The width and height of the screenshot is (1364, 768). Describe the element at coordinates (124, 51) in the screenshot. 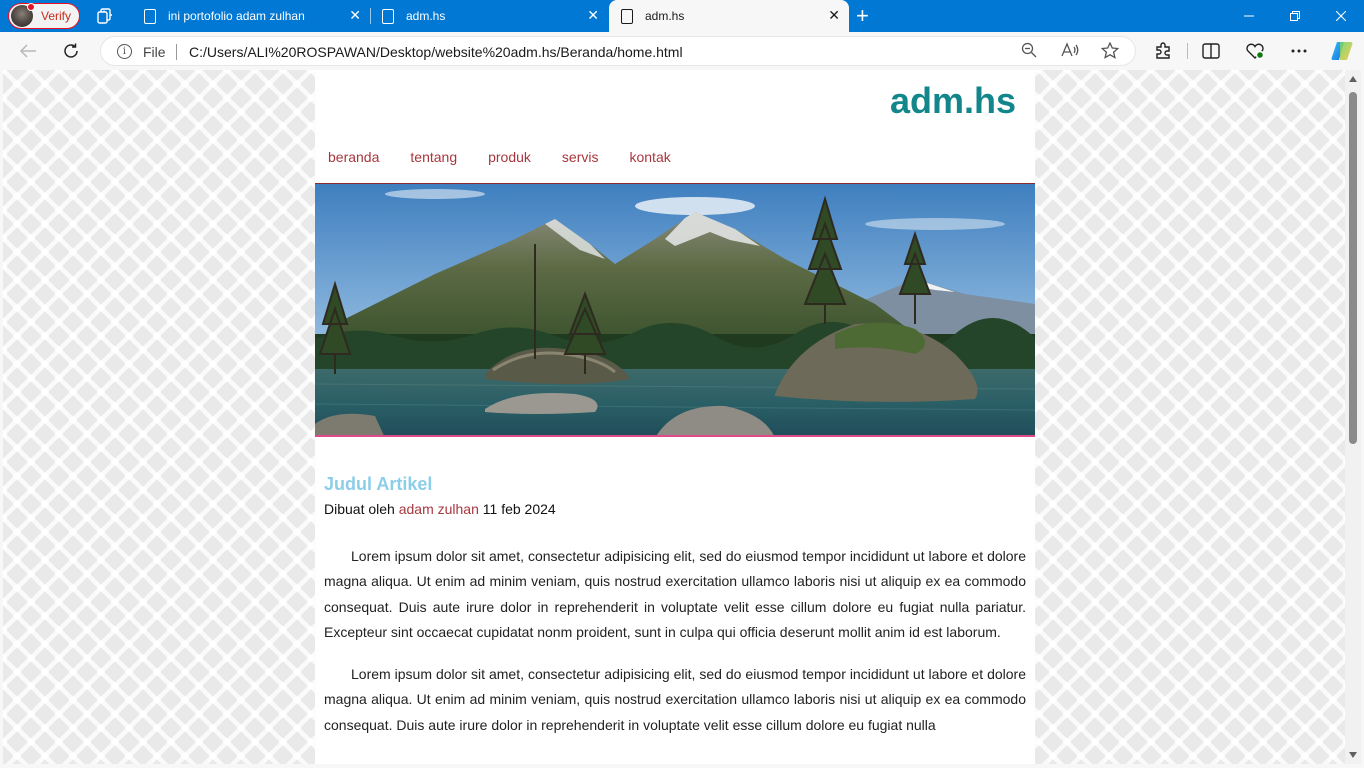

I see `info-icon: i` at that location.